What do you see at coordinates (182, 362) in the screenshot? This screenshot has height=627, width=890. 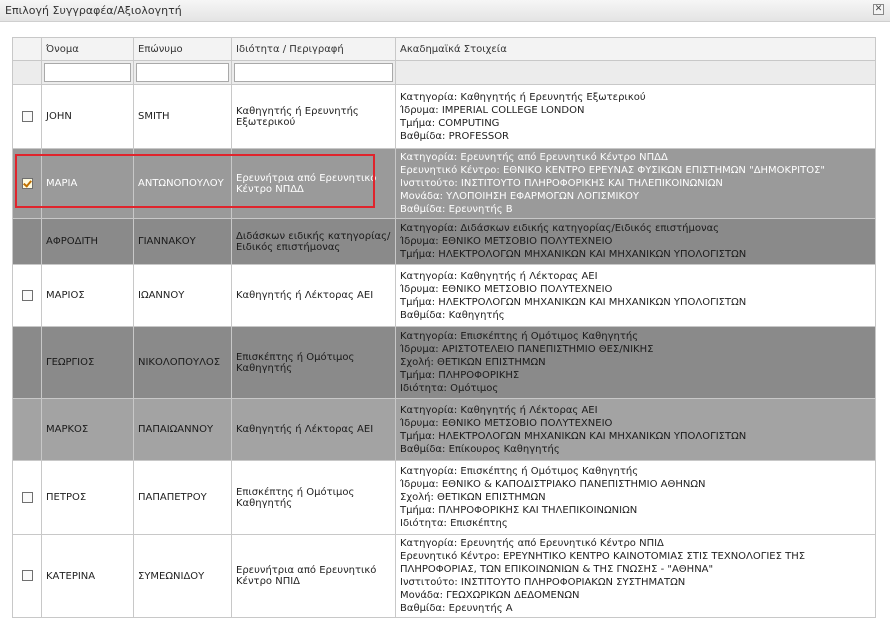 I see `last-name-cell: ΝΙΚΟΛΟΠΟΥΛΟΣ` at bounding box center [182, 362].